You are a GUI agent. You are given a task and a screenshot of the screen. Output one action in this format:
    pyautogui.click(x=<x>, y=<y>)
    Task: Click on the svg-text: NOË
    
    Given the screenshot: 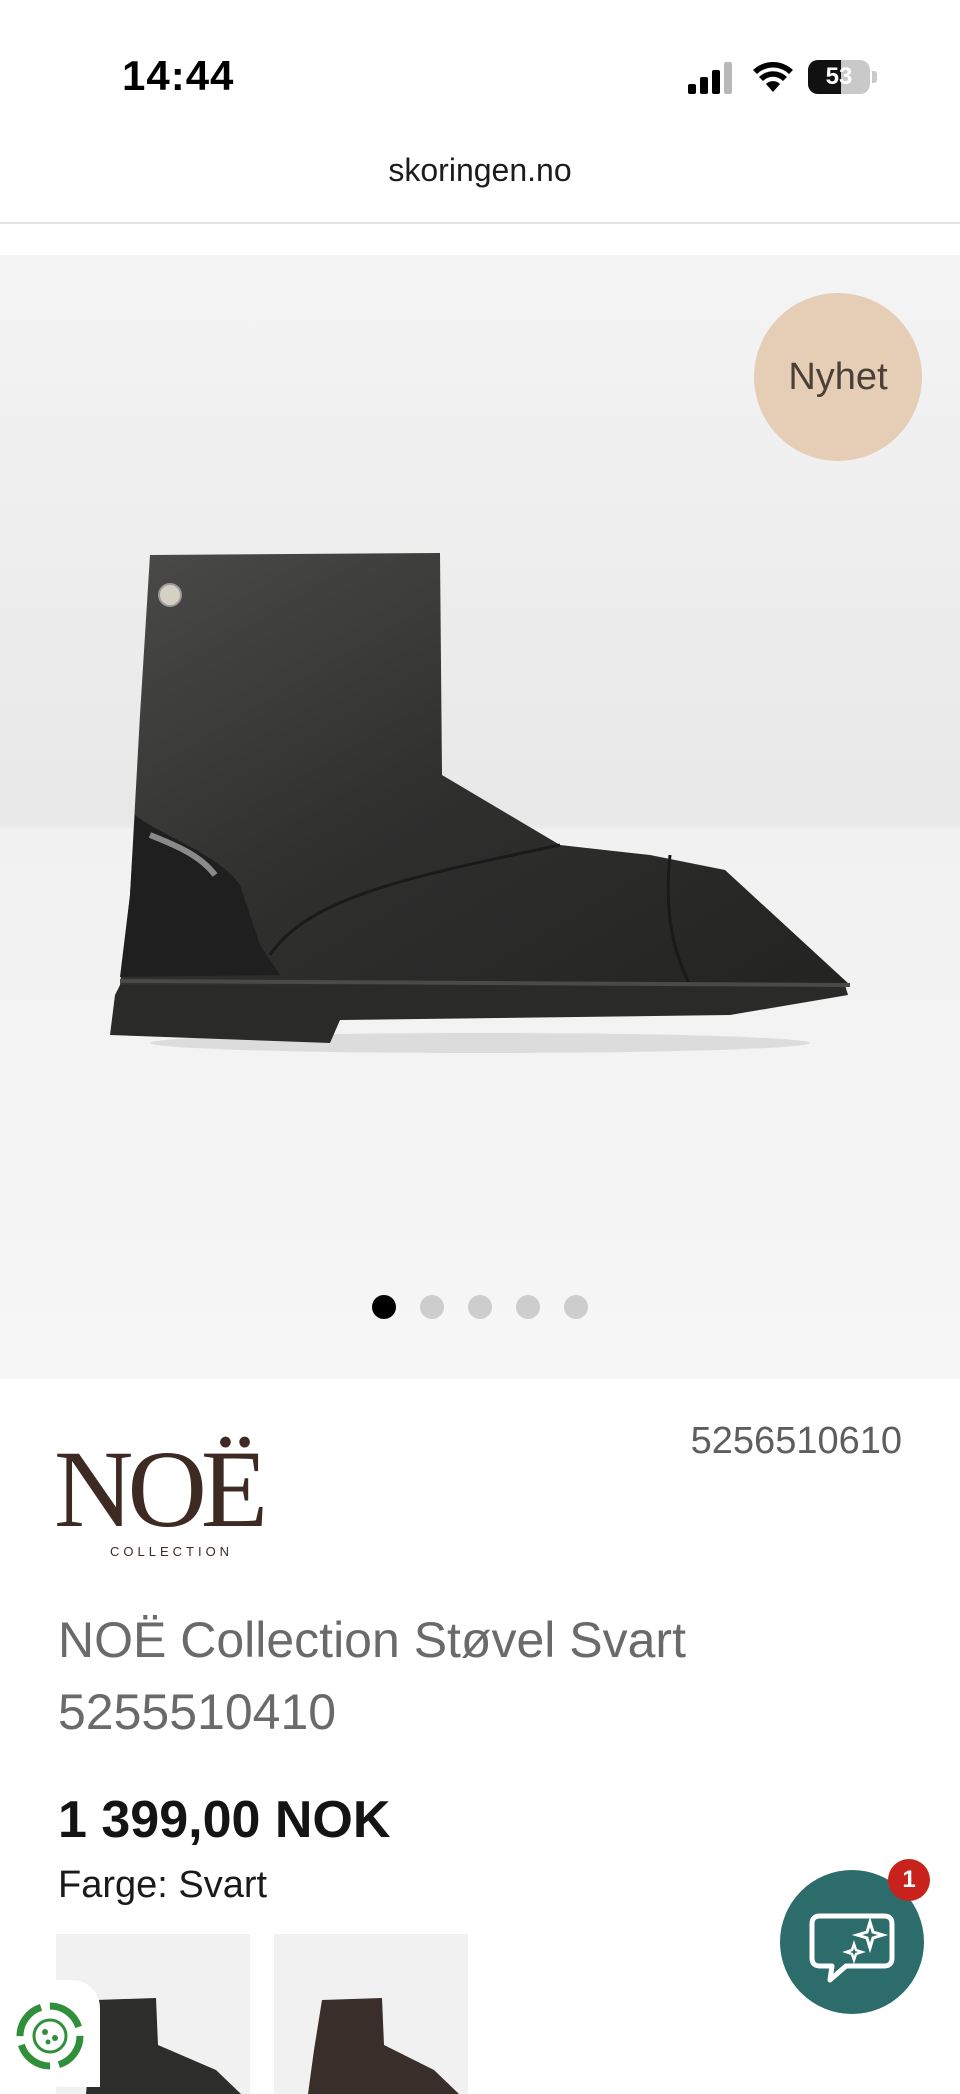 What is the action you would take?
    pyautogui.click(x=158, y=1489)
    